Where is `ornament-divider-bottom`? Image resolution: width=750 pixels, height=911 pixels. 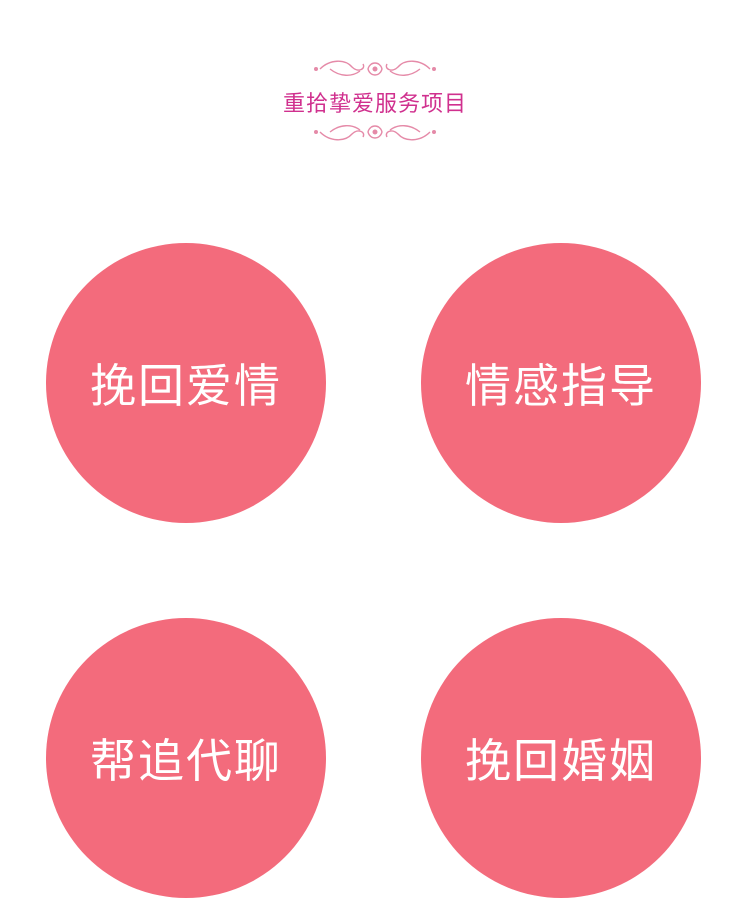
ornament-divider-bottom is located at coordinates (375, 133).